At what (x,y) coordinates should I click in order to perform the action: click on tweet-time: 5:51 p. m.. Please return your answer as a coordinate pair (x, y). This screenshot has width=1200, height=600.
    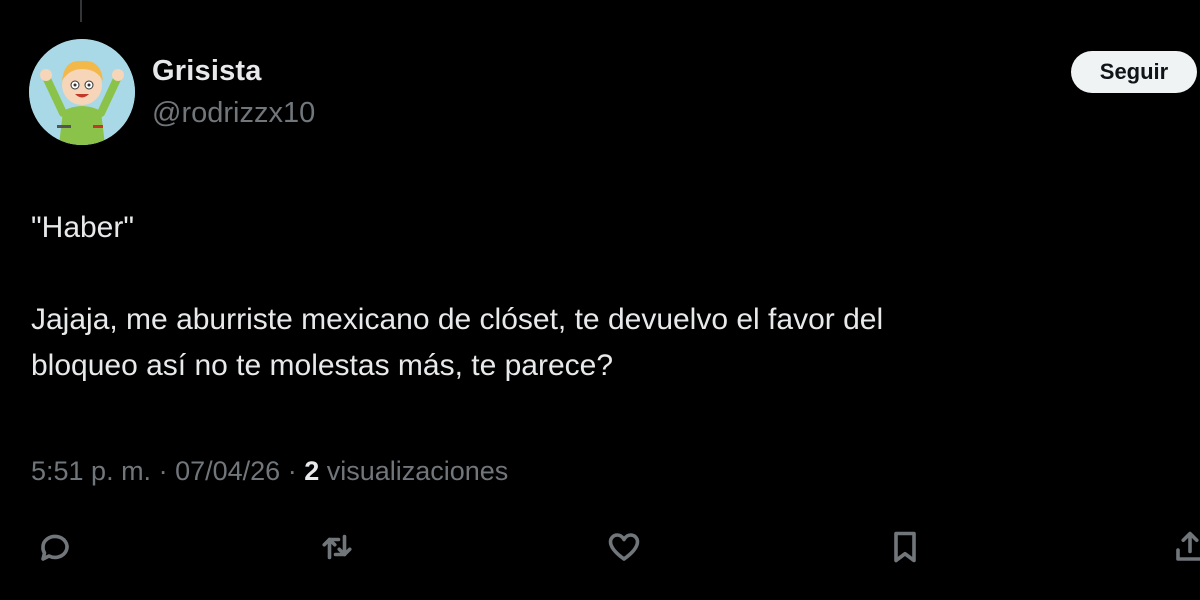
    Looking at the image, I should click on (91, 471).